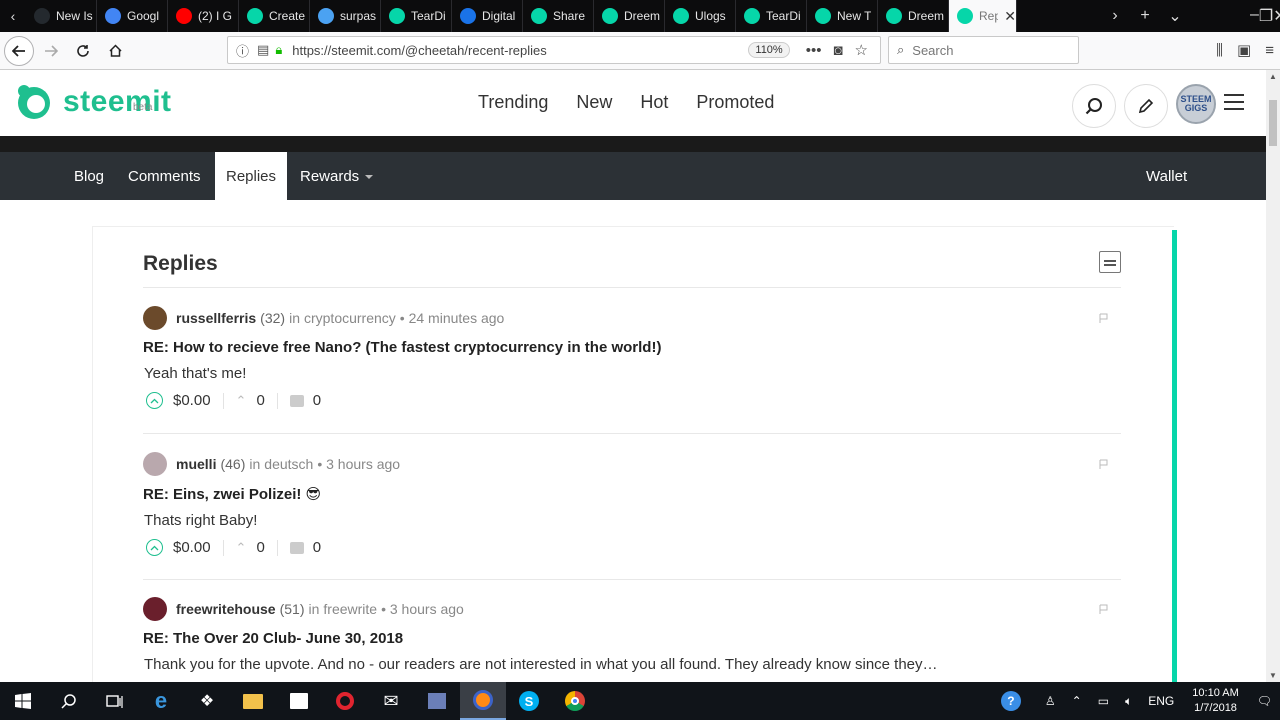 The image size is (1280, 720). Describe the element at coordinates (437, 701) in the screenshot. I see `network-app-icon` at that location.